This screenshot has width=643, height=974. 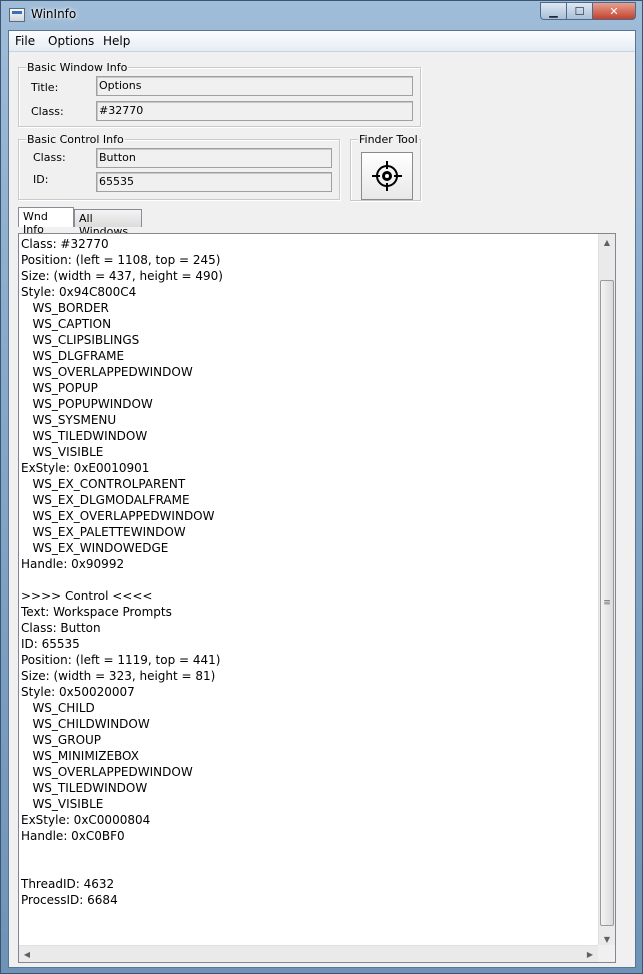 I want to click on info-line: Class: #32770, so click(x=65, y=244).